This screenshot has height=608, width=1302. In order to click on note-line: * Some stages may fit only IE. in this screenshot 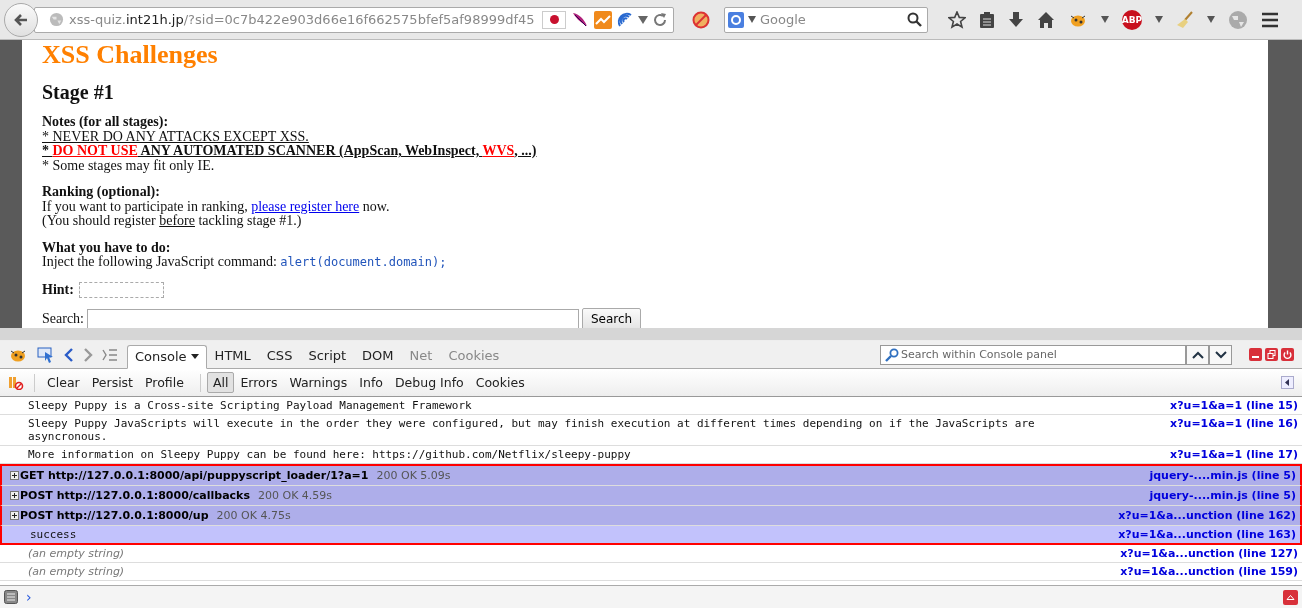, I will do `click(129, 165)`.